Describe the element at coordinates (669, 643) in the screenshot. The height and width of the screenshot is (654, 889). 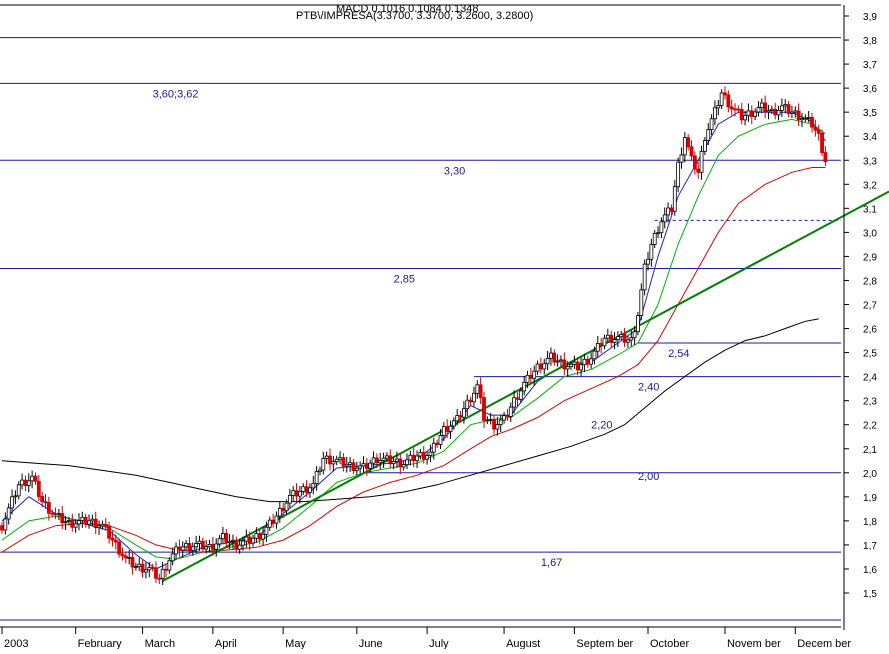
I see `x-tick-label: October` at that location.